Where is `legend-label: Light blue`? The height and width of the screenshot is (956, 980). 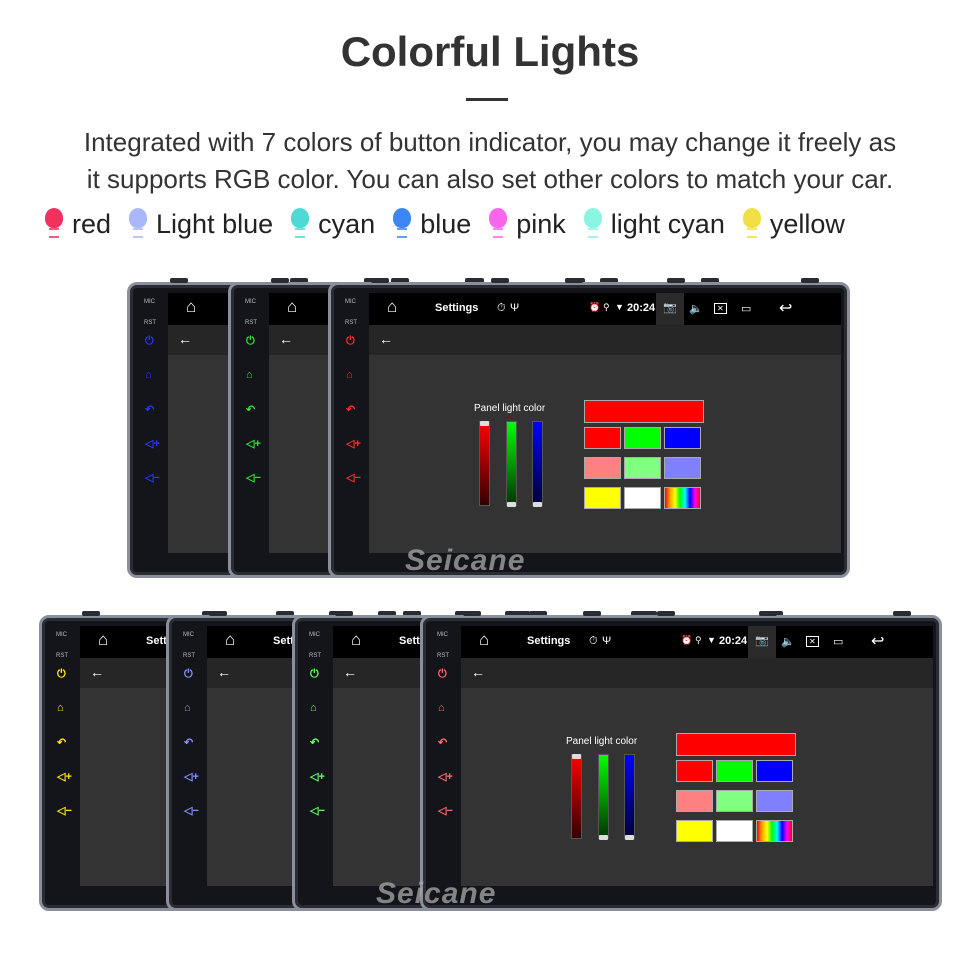 legend-label: Light blue is located at coordinates (215, 223).